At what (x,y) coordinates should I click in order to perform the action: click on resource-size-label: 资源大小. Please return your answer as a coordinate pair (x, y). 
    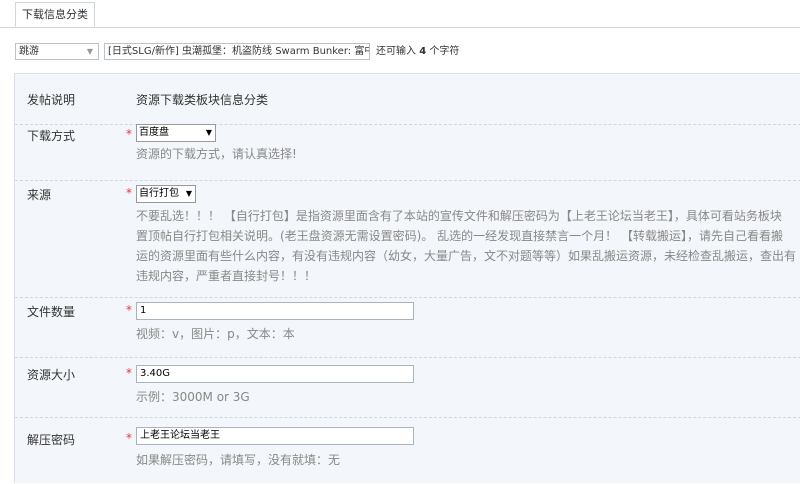
    Looking at the image, I should click on (51, 375).